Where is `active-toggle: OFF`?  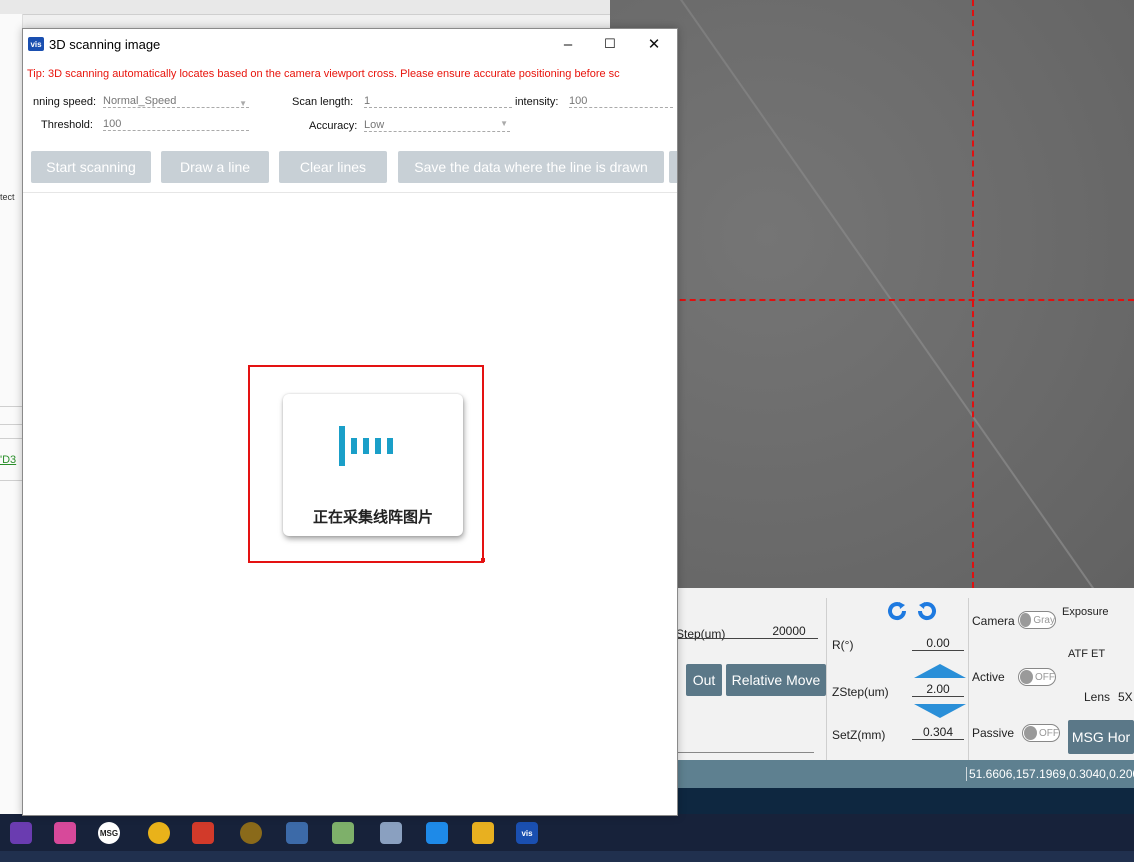
active-toggle: OFF is located at coordinates (1037, 677).